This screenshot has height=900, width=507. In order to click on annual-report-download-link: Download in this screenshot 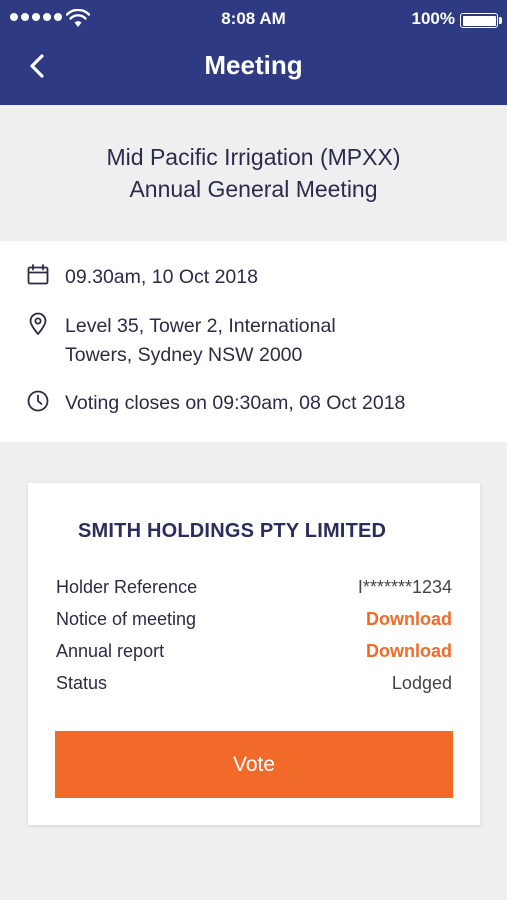, I will do `click(409, 651)`.